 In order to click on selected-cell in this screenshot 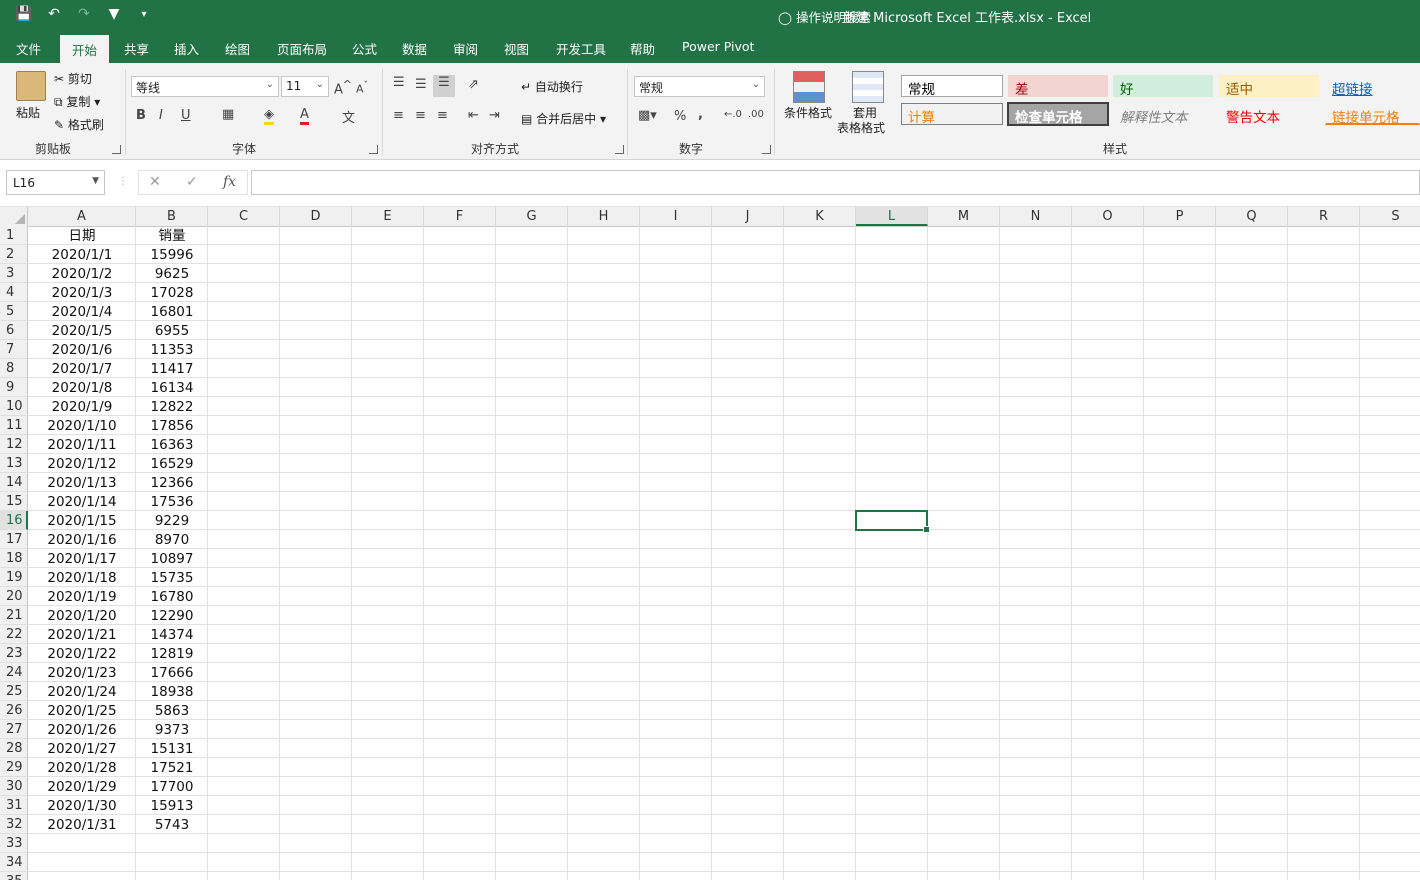, I will do `click(892, 521)`.